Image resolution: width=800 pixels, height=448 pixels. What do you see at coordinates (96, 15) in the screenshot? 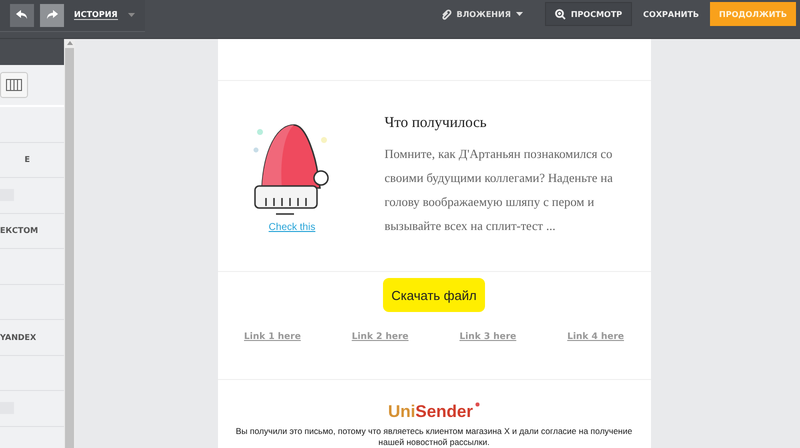
I see `history-label: ИСТОРИЯ` at bounding box center [96, 15].